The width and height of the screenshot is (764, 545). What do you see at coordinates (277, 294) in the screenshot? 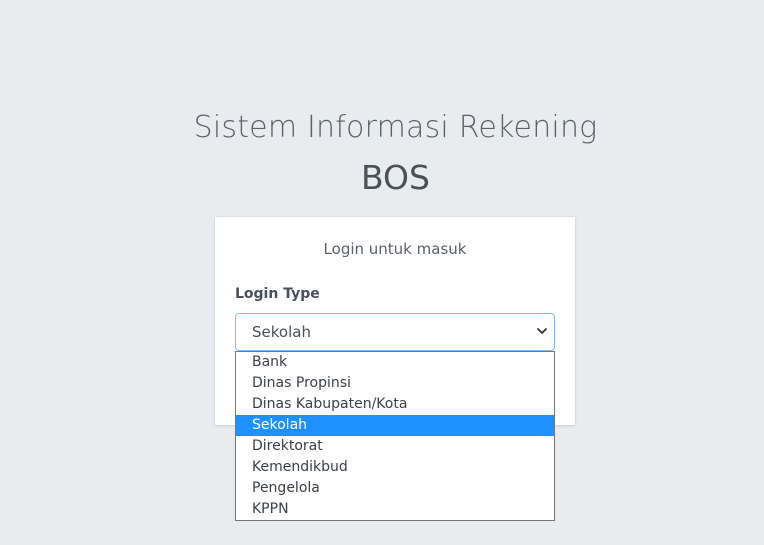
I see `login-type-label: Login Type` at bounding box center [277, 294].